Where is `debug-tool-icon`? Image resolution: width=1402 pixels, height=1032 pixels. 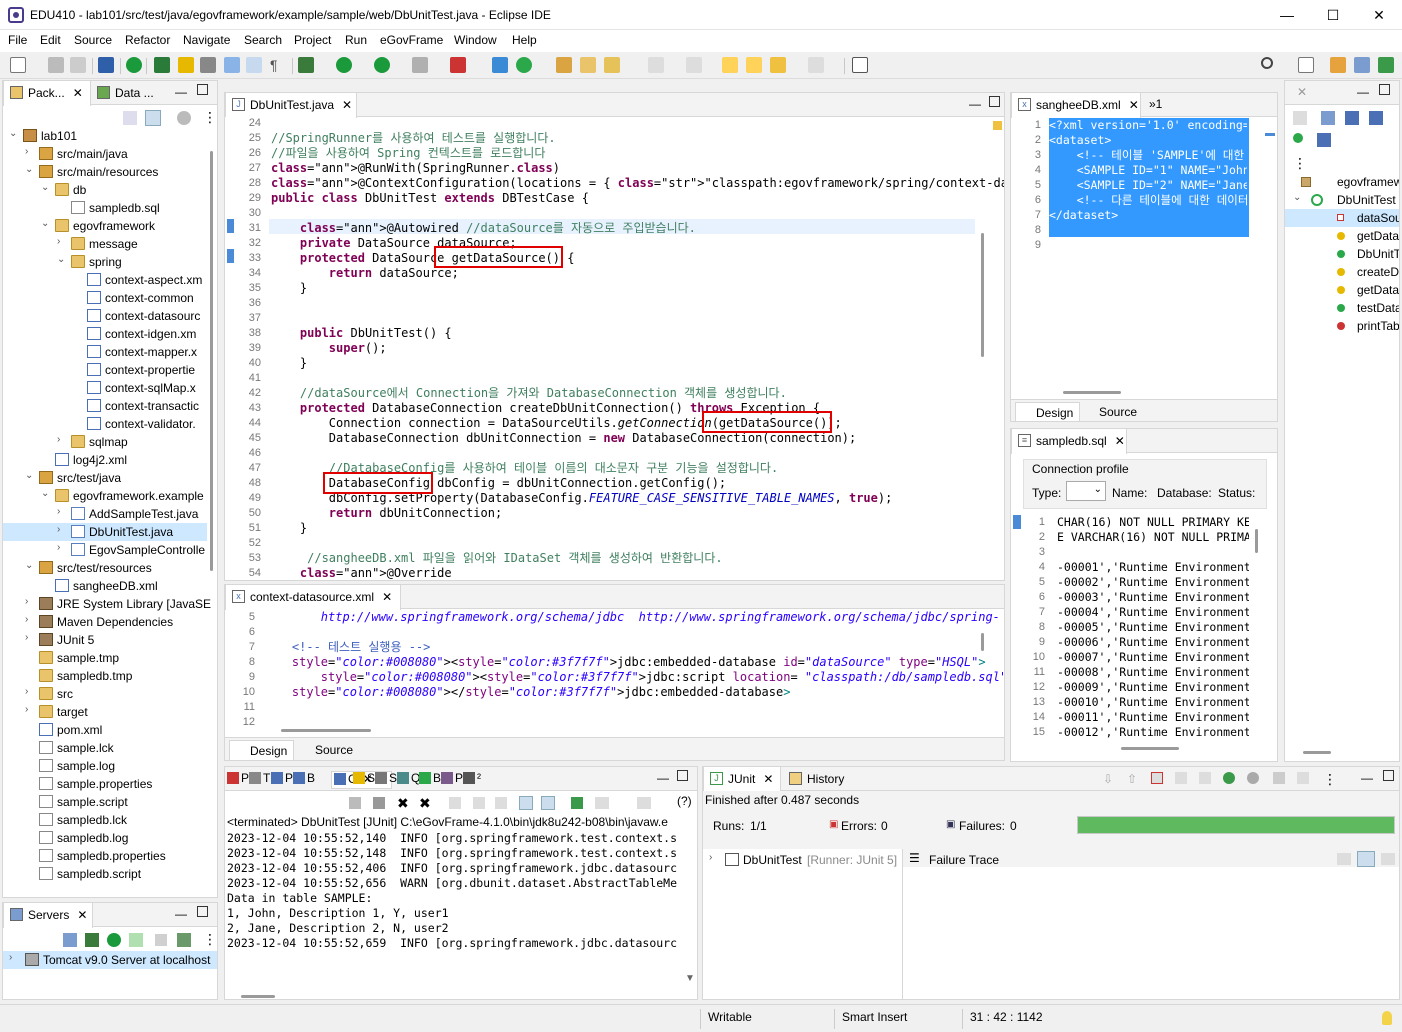 debug-tool-icon is located at coordinates (162, 65).